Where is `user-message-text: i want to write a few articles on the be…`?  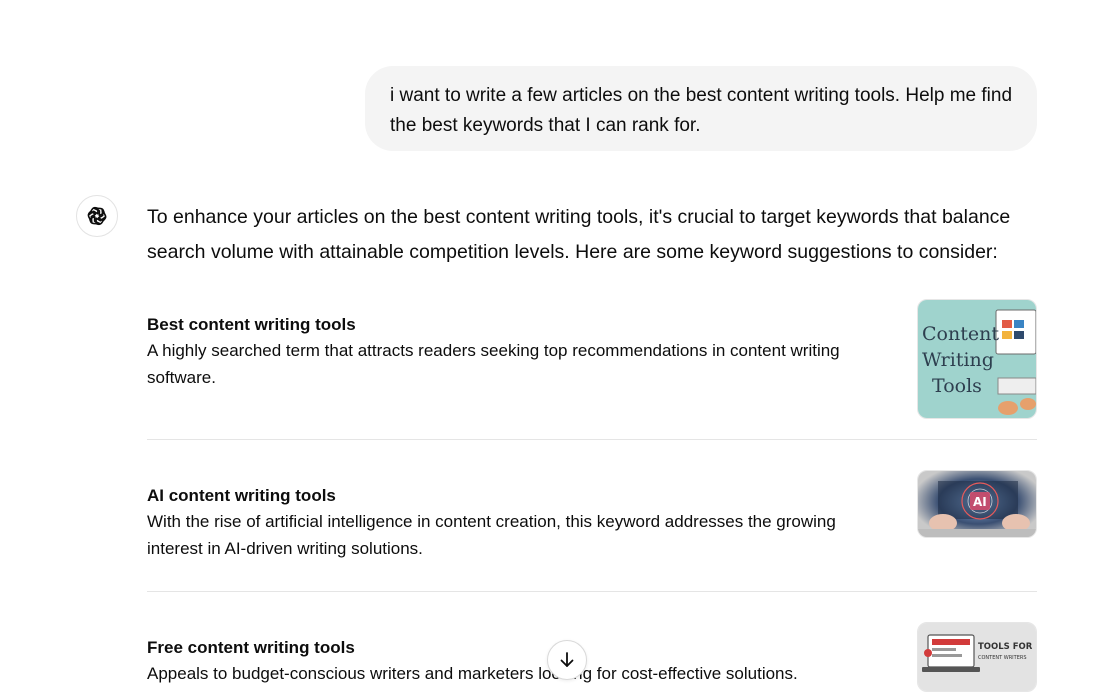 user-message-text: i want to write a few articles on the be… is located at coordinates (701, 110).